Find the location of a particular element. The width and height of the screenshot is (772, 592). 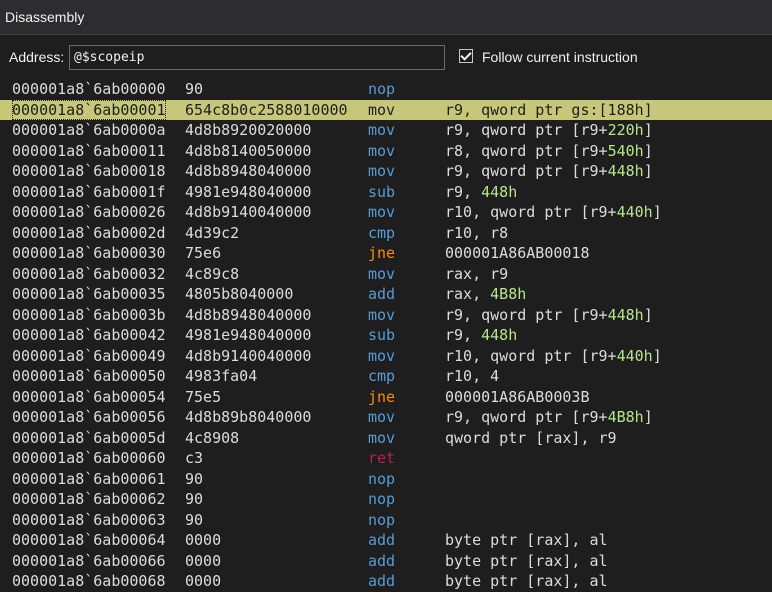

instruction-bytes: 4d8b8920020000 is located at coordinates (248, 130).